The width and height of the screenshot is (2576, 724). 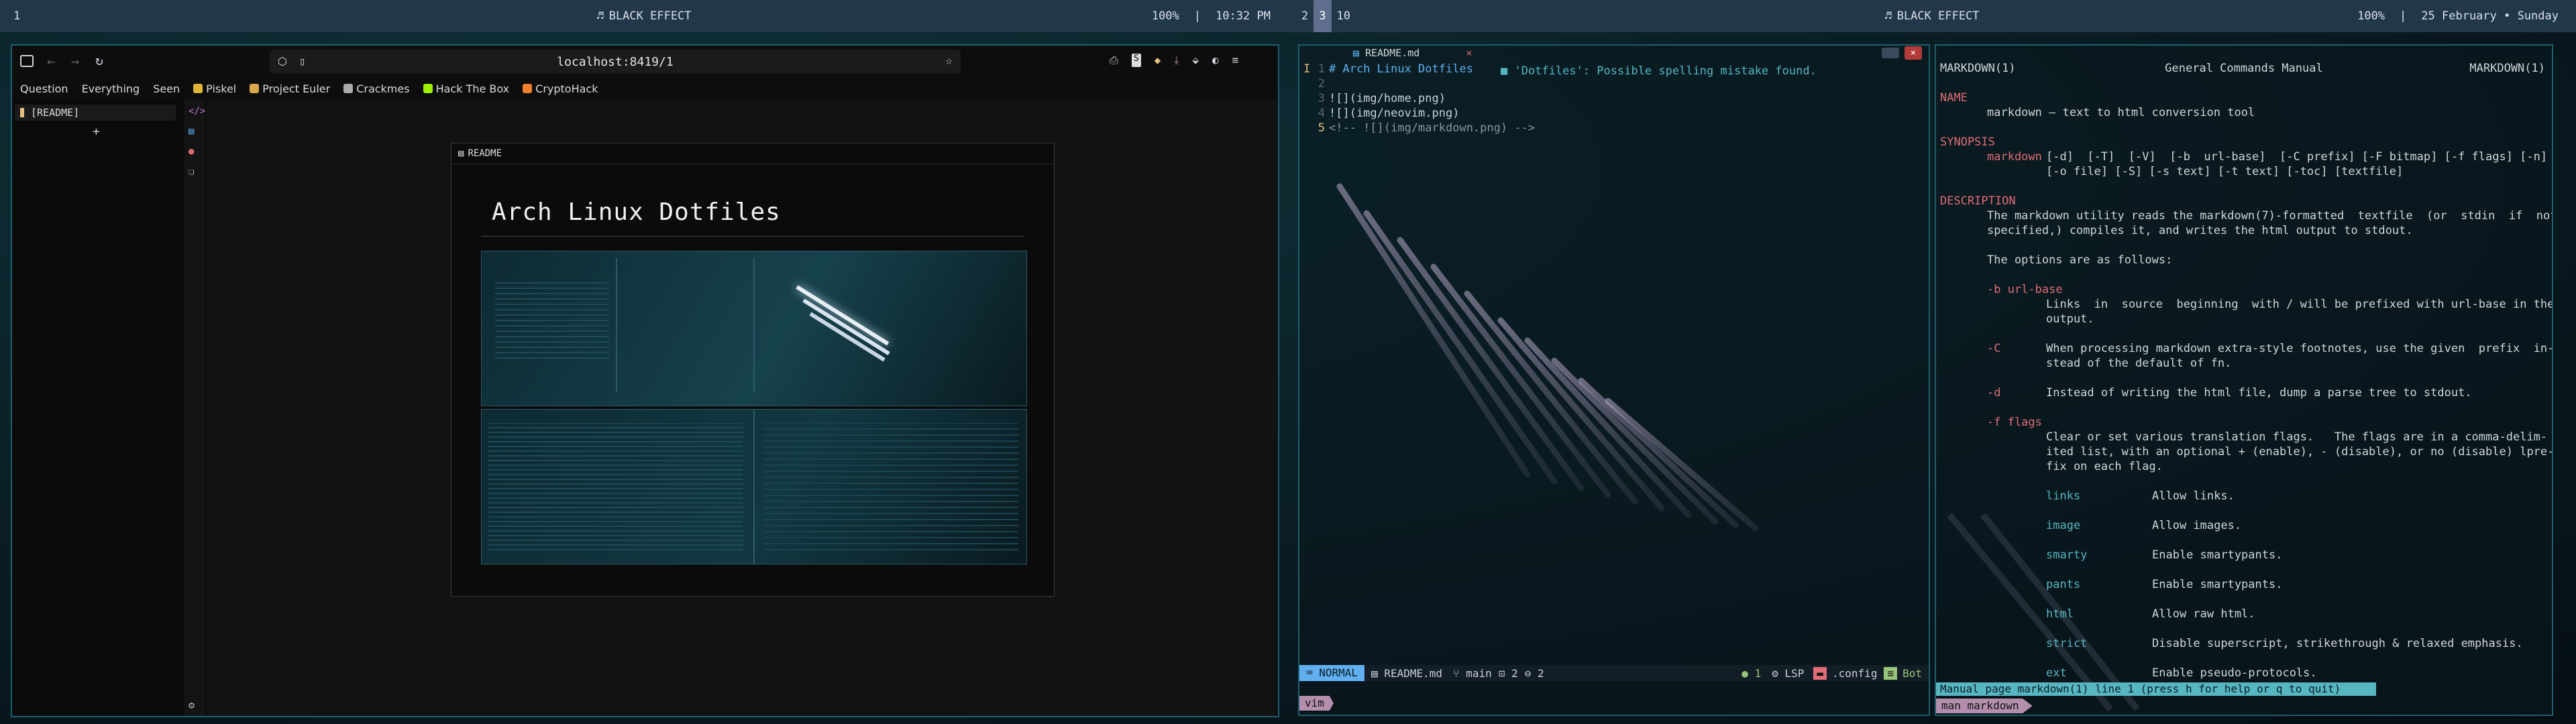 I want to click on man-flag-desc: Allow links., so click(x=2193, y=496).